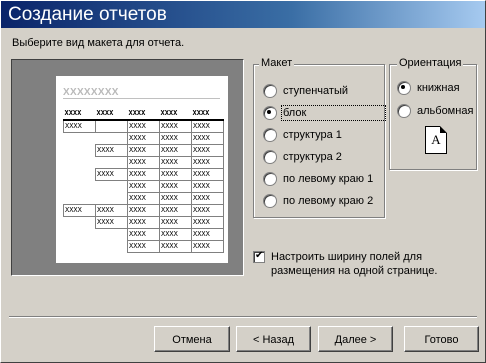 This screenshot has height=363, width=486. I want to click on radio-portrait: книжная, so click(428, 88).